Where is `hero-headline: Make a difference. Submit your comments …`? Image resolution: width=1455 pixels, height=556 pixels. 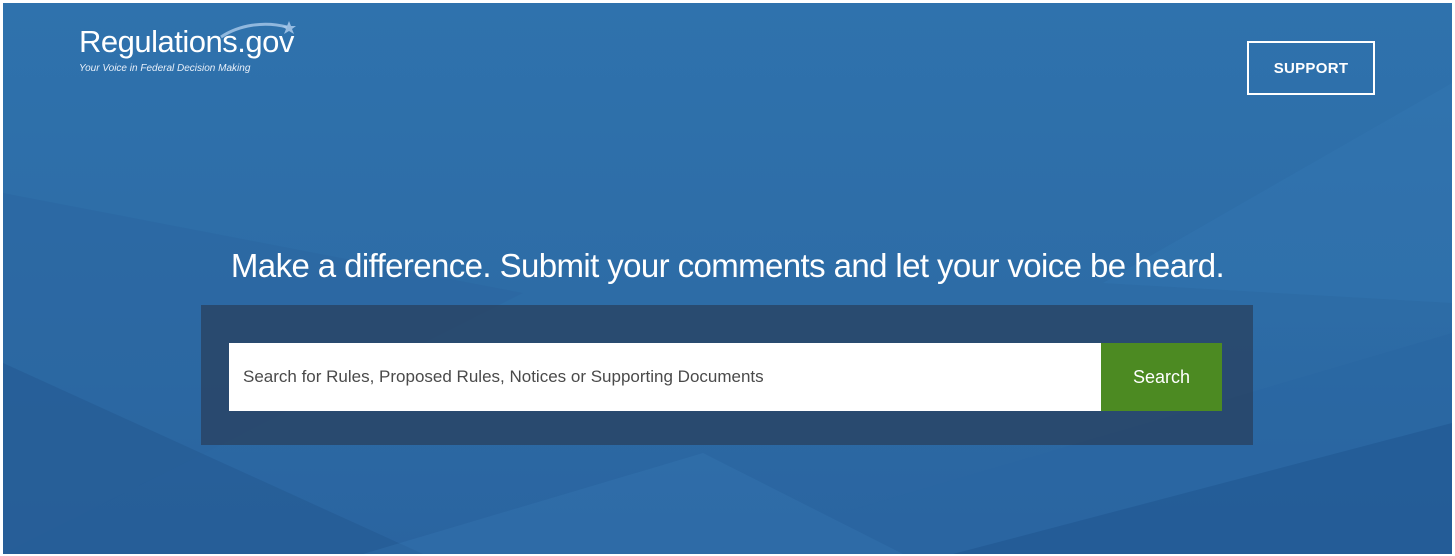
hero-headline: Make a difference. Submit your comments … is located at coordinates (727, 266).